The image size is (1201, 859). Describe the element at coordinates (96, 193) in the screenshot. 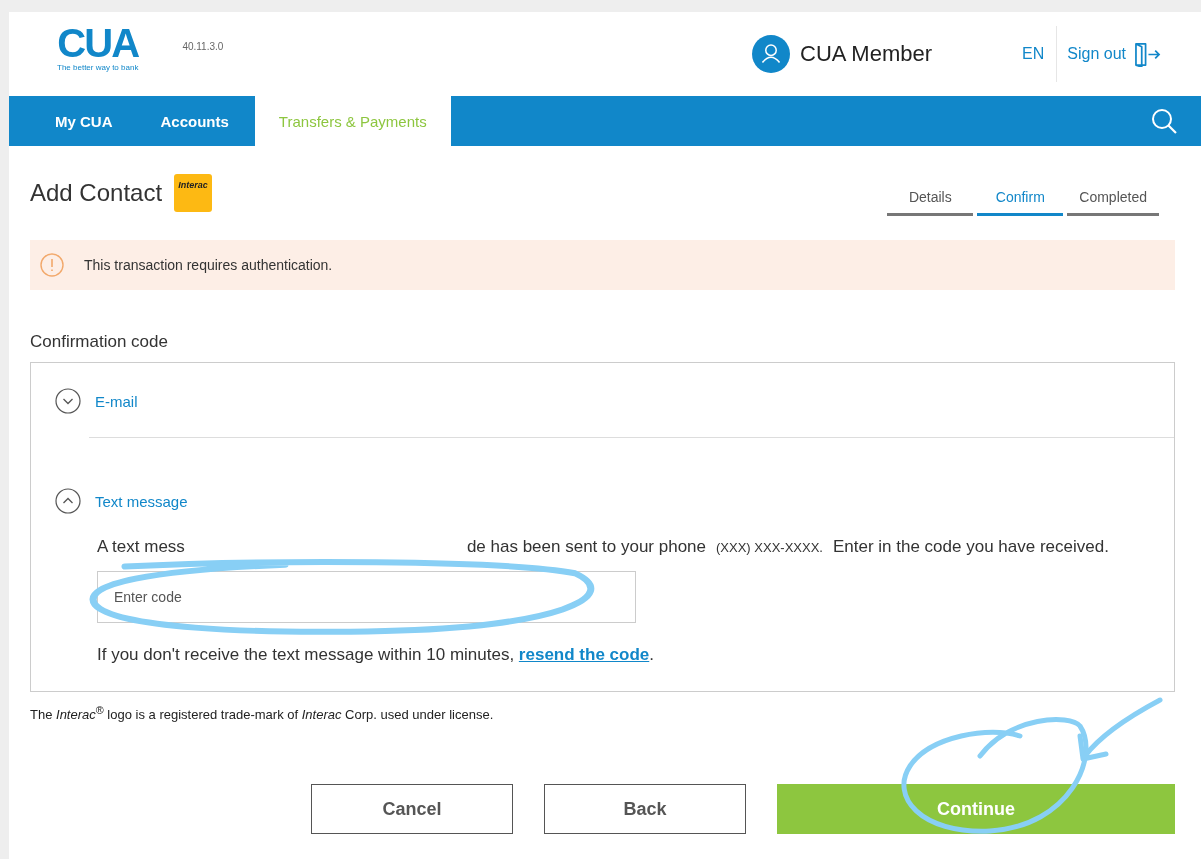

I see `page-title: Add Contact` at that location.